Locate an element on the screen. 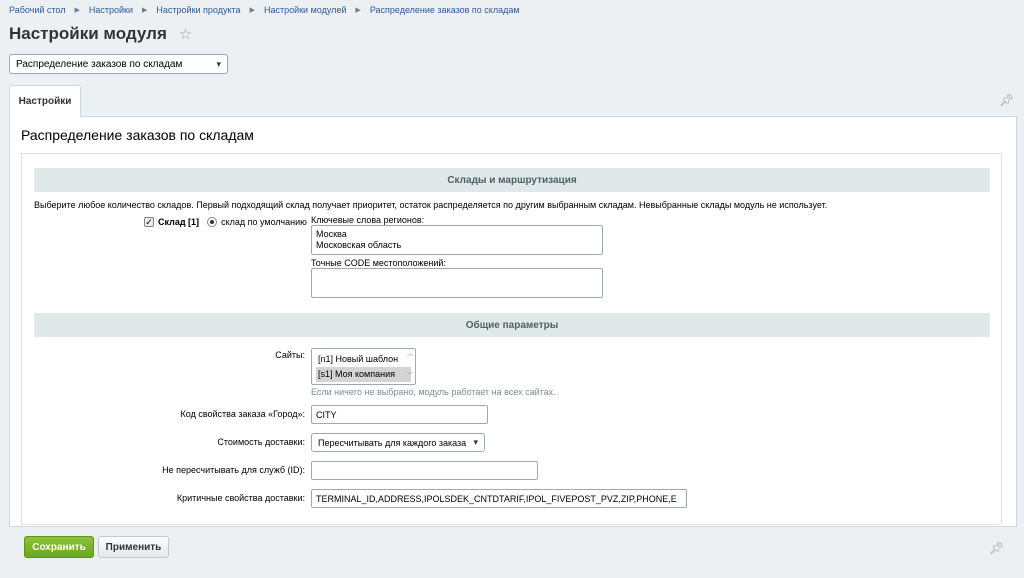 This screenshot has height=578, width=1024. page-title: Настройки модуля is located at coordinates (88, 33).